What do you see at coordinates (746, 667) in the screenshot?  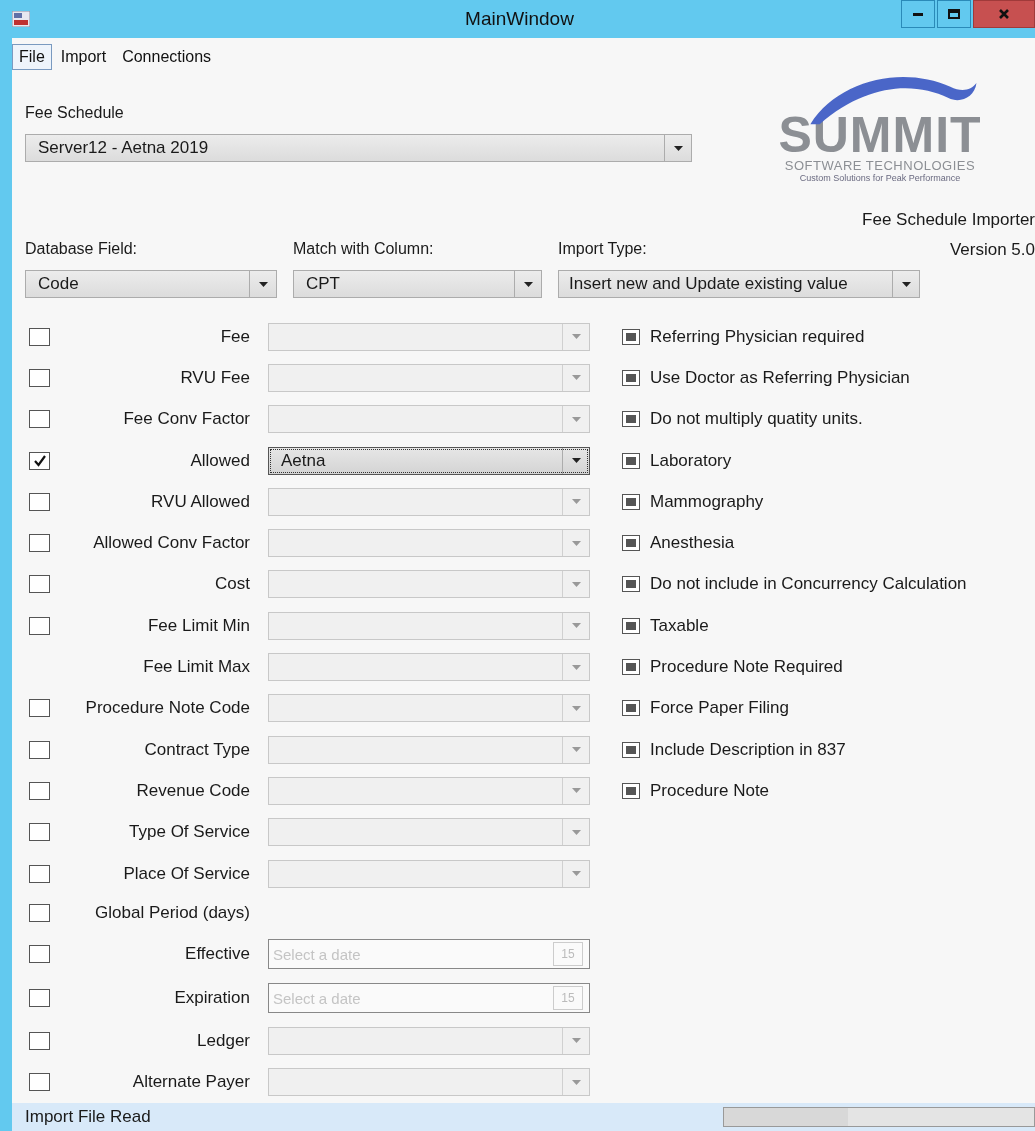 I see `option-label: Procedure Note Required` at bounding box center [746, 667].